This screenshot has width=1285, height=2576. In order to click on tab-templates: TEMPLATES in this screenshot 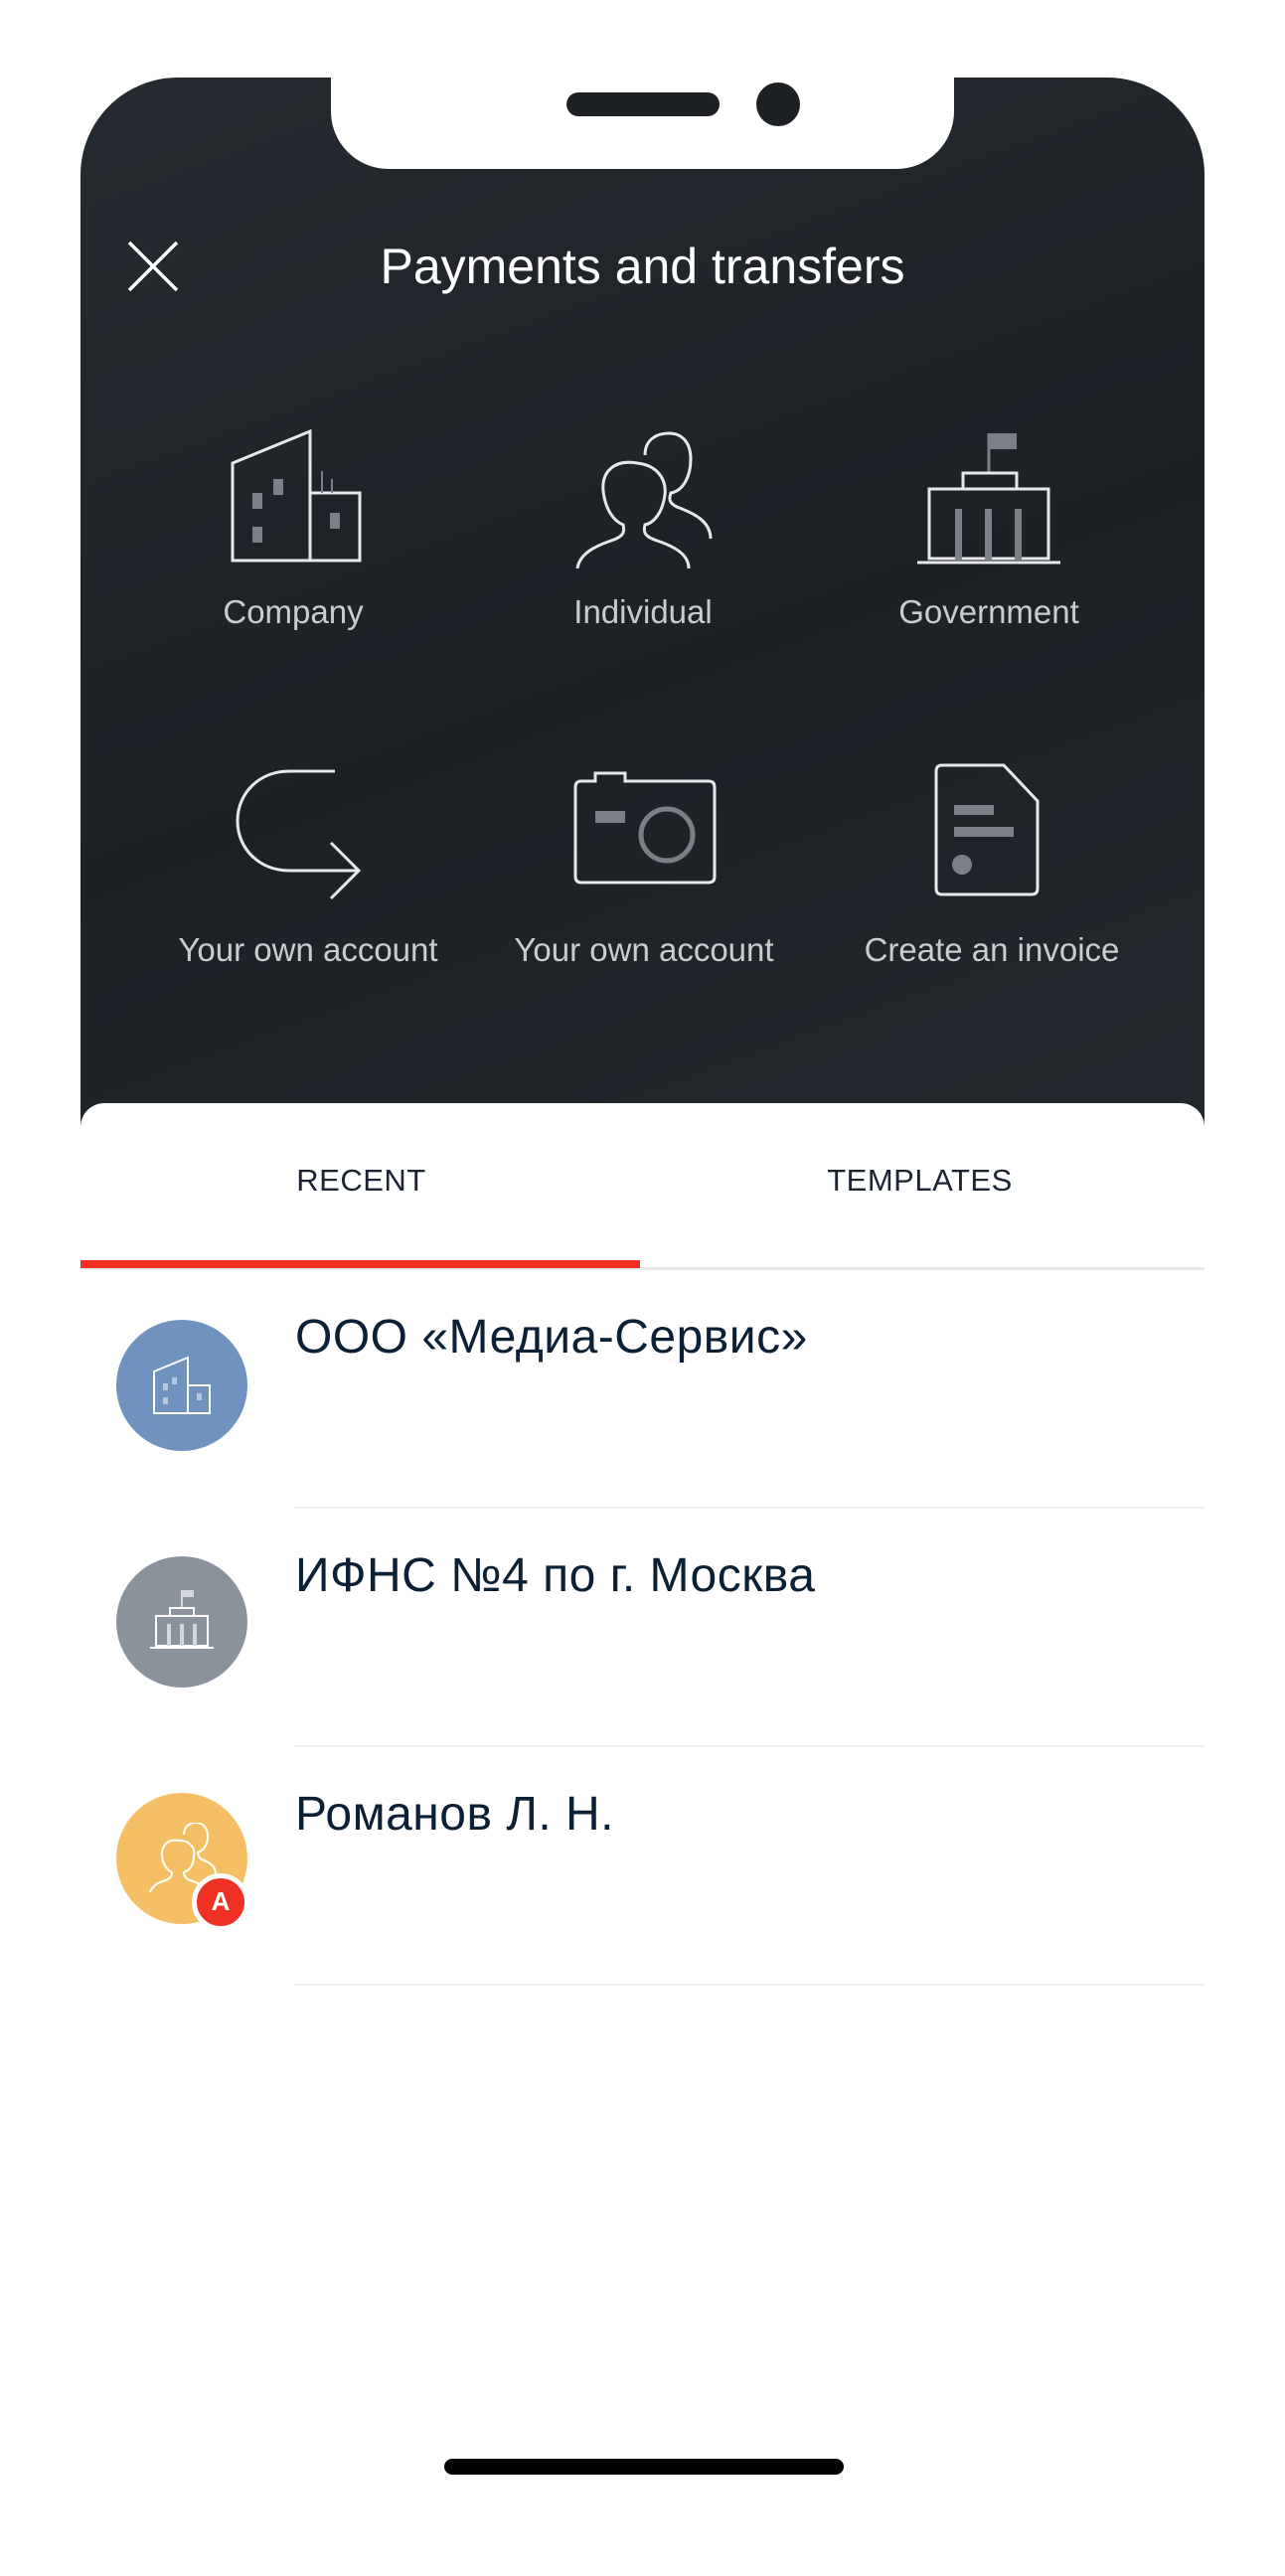, I will do `click(920, 1181)`.